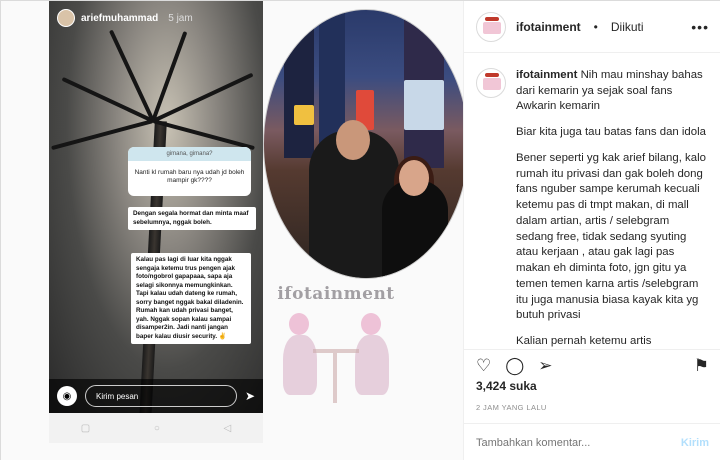 This screenshot has height=460, width=720. What do you see at coordinates (695, 443) in the screenshot?
I see `post-comment-button: Kirim` at bounding box center [695, 443].